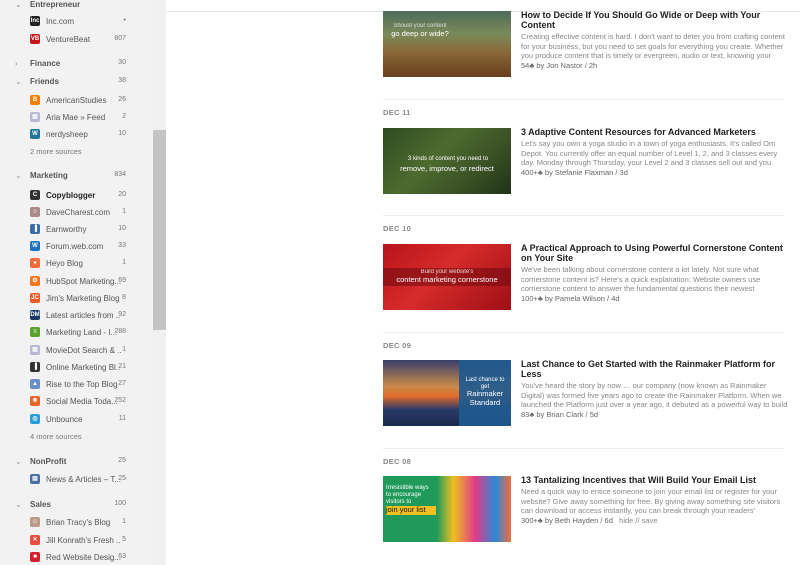 Image resolution: width=800 pixels, height=565 pixels. I want to click on sidebar-category-friends: ⌄ Friends 38, so click(76, 83).